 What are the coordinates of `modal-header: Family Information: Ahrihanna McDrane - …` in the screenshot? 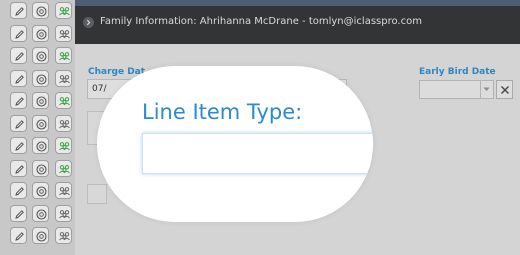 It's located at (297, 22).